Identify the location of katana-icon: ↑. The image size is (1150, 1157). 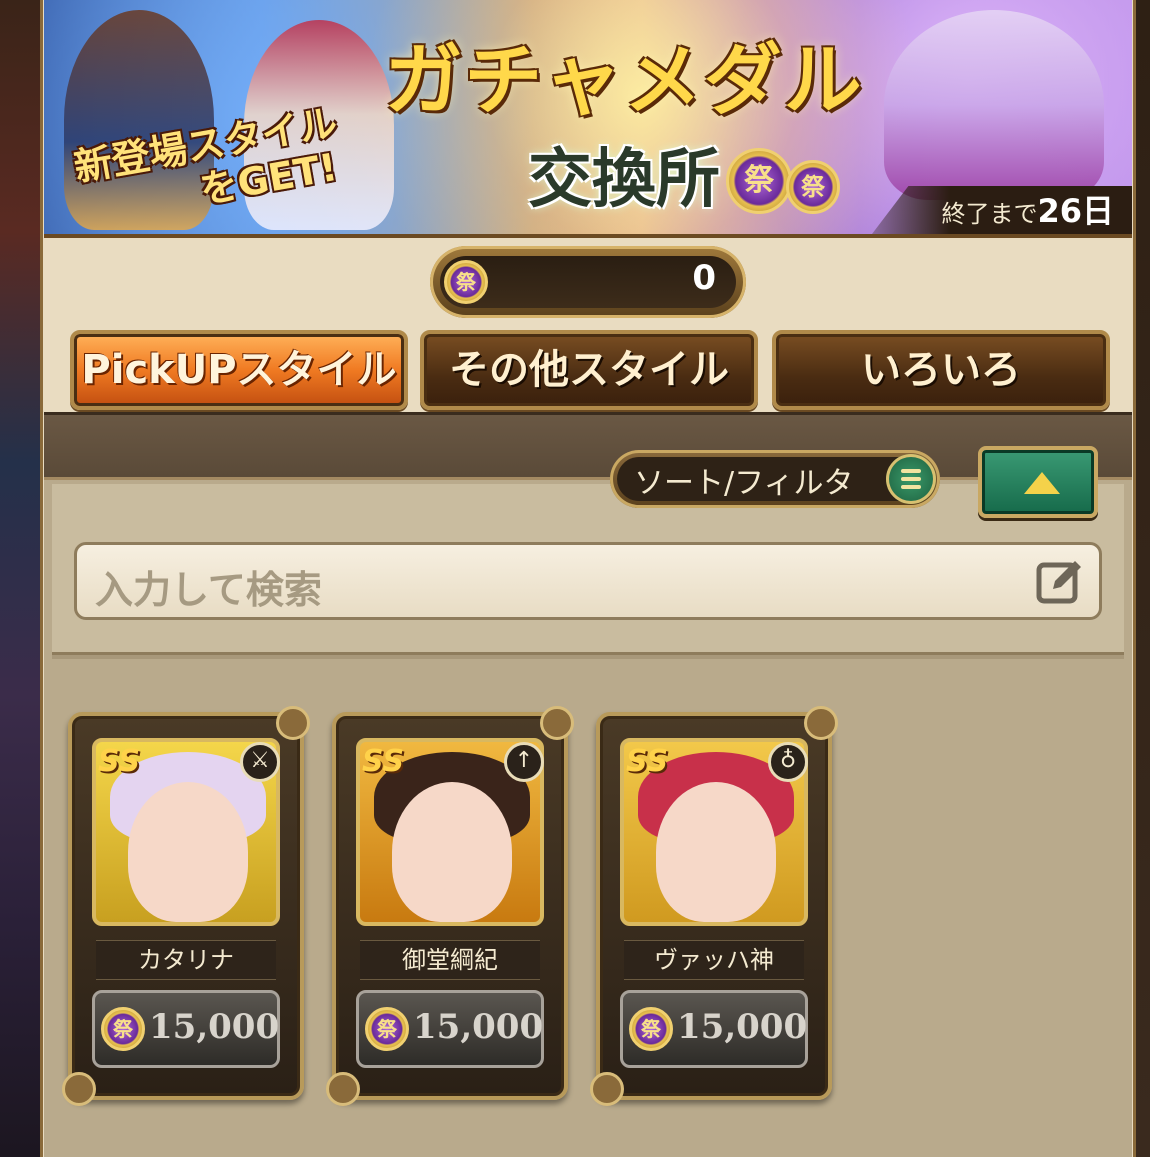
(524, 762).